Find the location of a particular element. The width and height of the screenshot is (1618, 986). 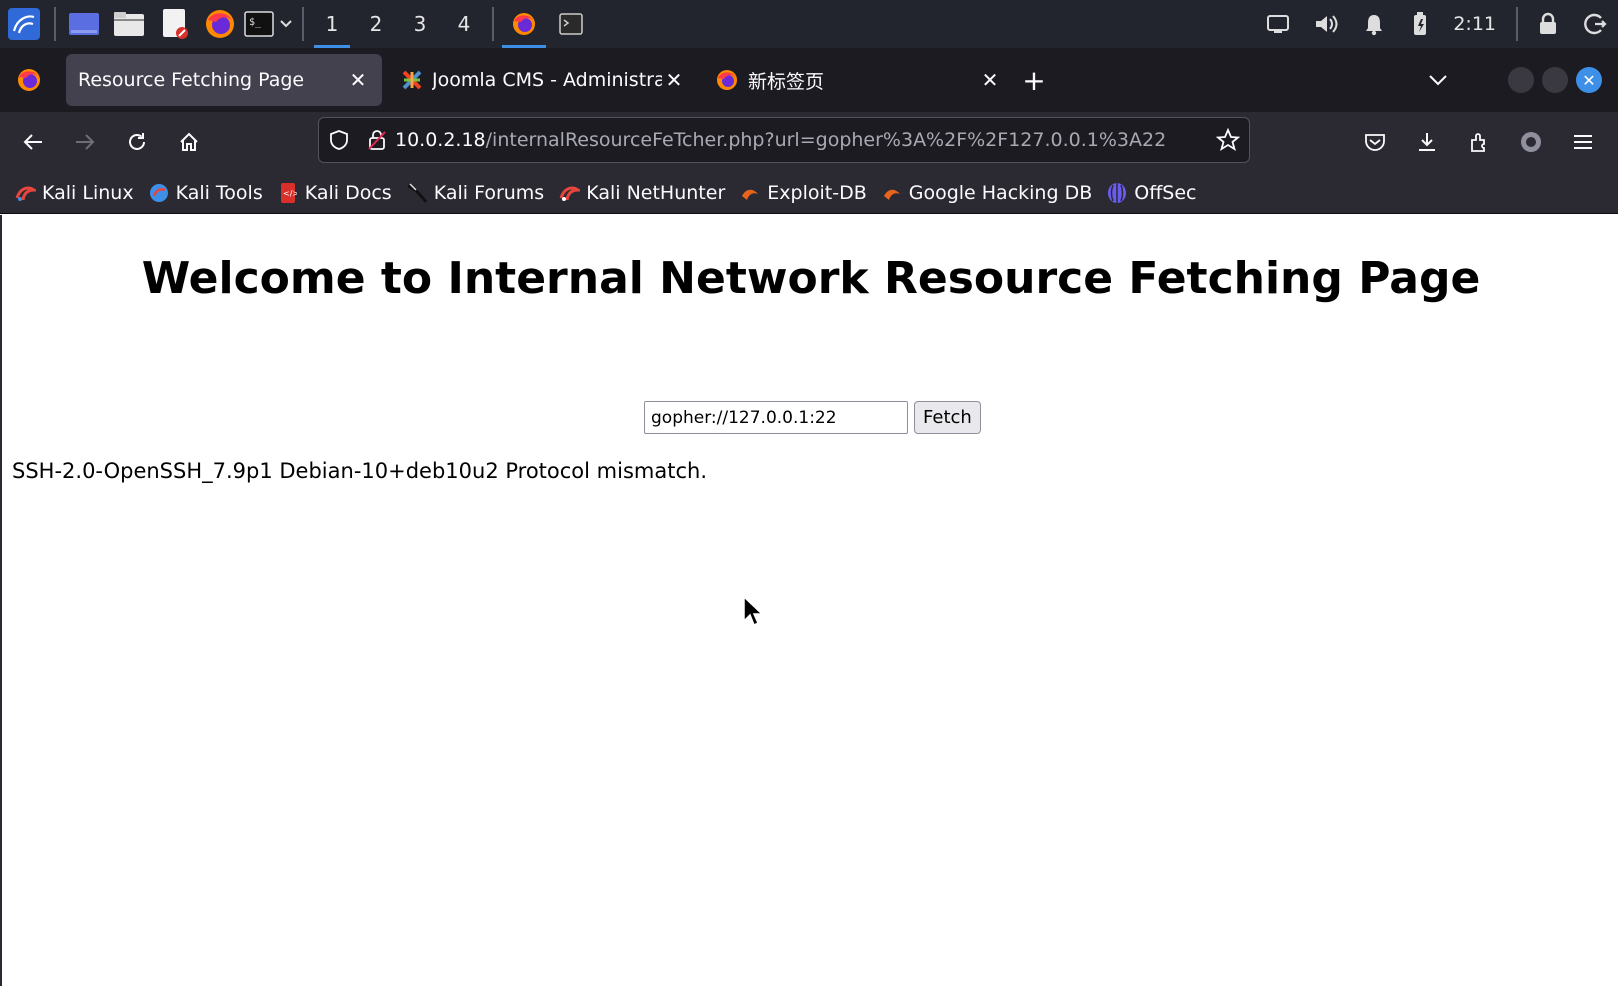

bookmark-offsec: OffSec is located at coordinates (1151, 192).